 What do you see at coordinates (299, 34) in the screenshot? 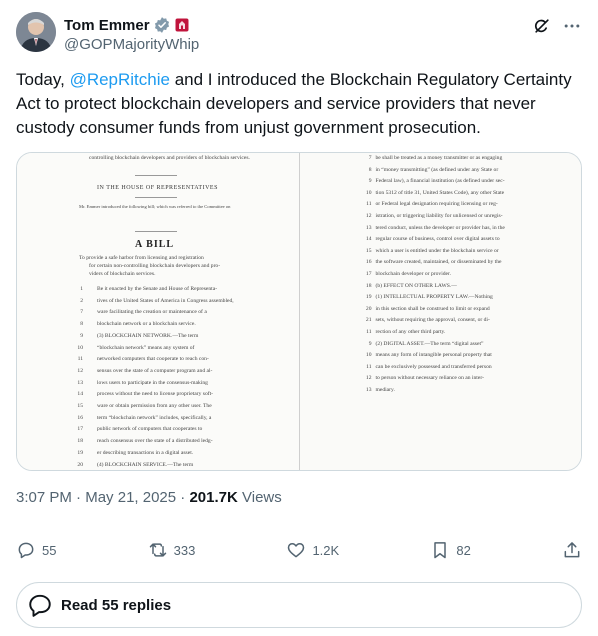
I see `tweet-header: Tom Emmer @GOPMajorityWhip` at bounding box center [299, 34].